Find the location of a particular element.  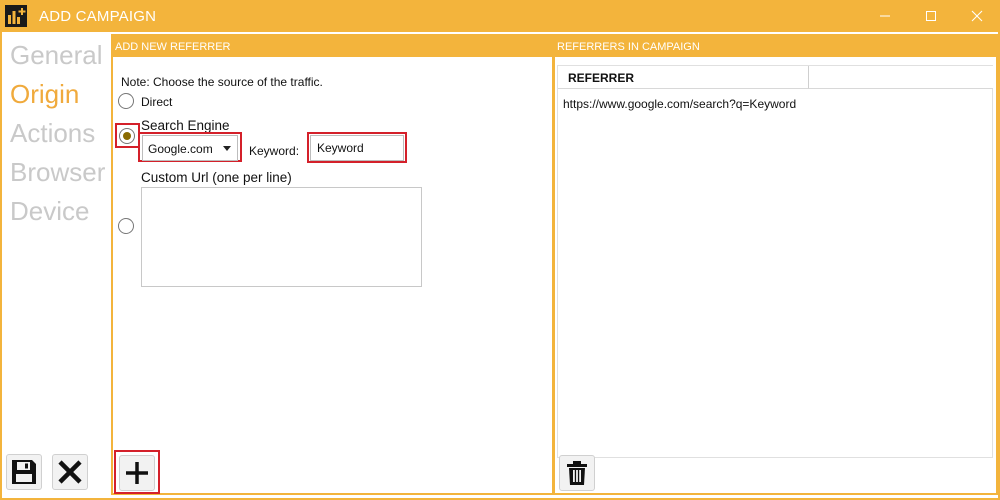

minimize-button is located at coordinates (885, 16).